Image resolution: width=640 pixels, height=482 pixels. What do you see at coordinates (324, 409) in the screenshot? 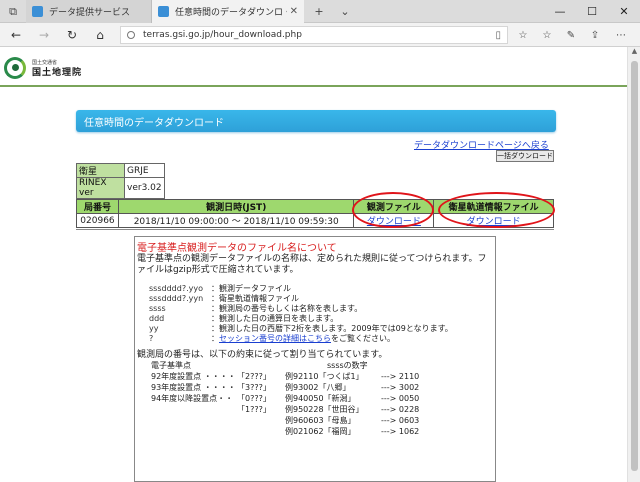
I see `numbering-example: 例950228「世田谷」` at bounding box center [324, 409].